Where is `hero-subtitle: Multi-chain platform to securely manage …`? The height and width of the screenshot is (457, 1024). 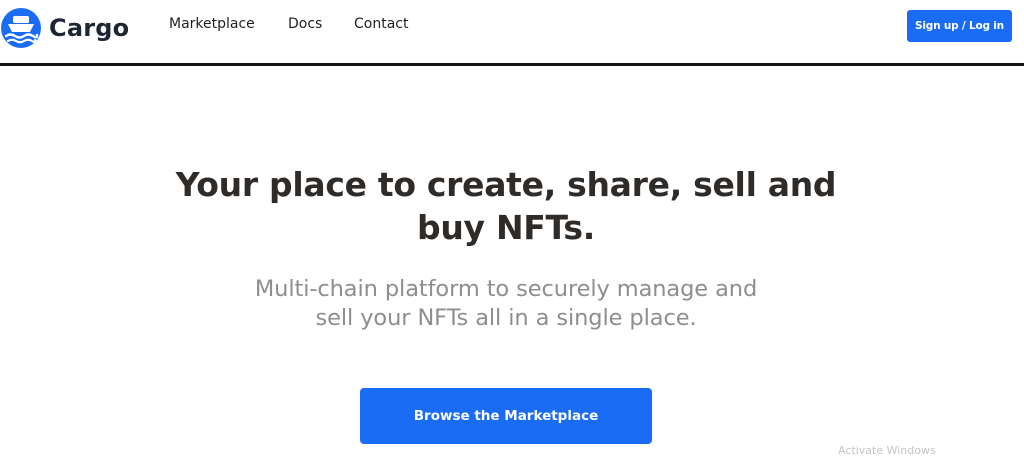
hero-subtitle: Multi-chain platform to securely manage … is located at coordinates (506, 303).